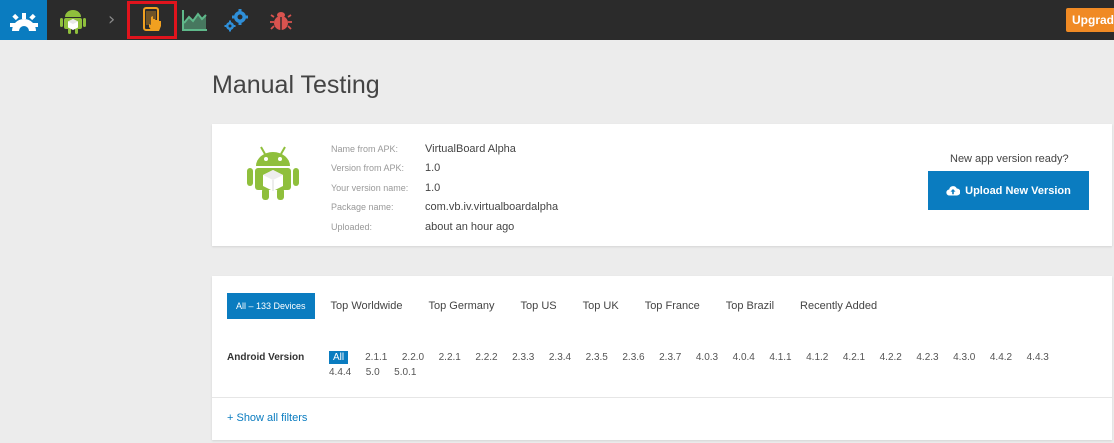 The height and width of the screenshot is (443, 1114). I want to click on manual-testing-icon, so click(152, 20).